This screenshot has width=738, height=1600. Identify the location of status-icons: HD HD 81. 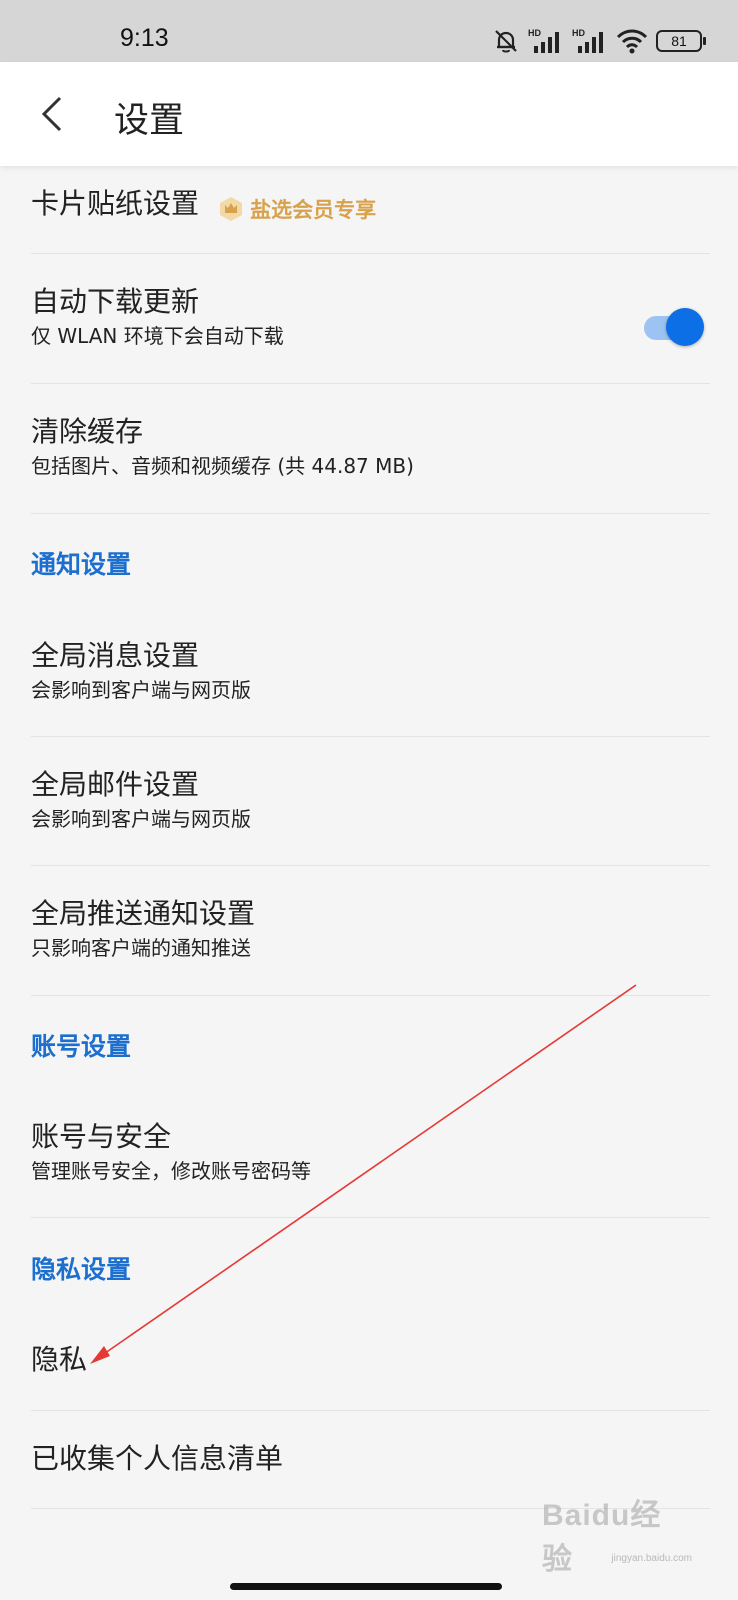
(599, 41).